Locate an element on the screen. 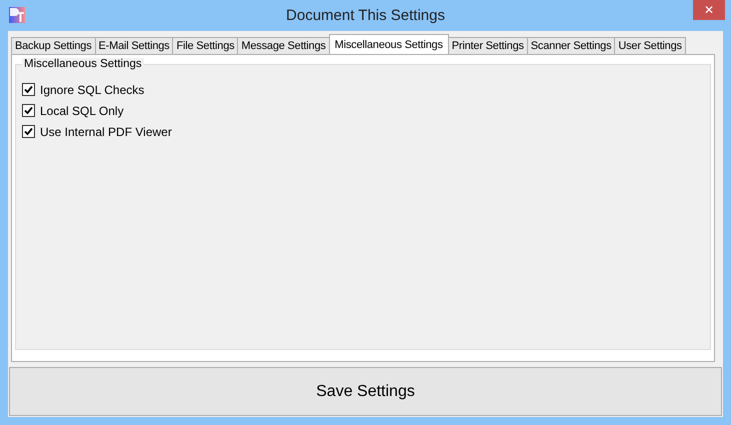 This screenshot has width=731, height=425. tab: File Settings is located at coordinates (205, 45).